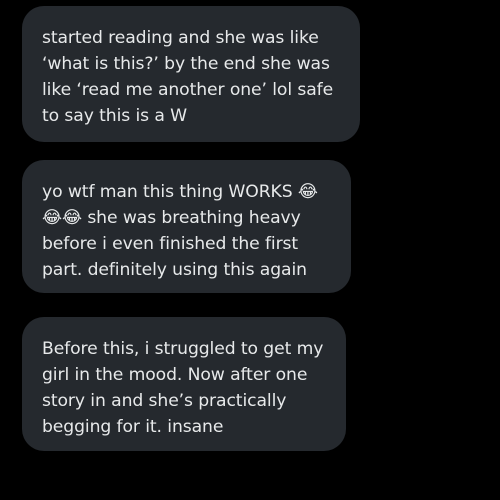 This screenshot has height=500, width=500. I want to click on message-line: before i even finished the first, so click(170, 244).